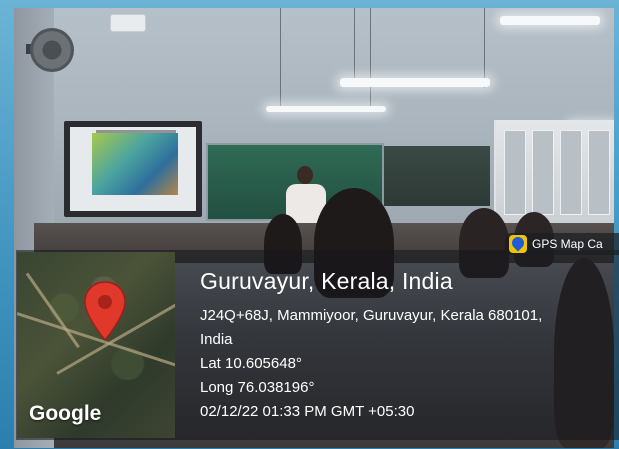 This screenshot has width=619, height=449. I want to click on longitude-text: Long 76.038196°, so click(257, 387).